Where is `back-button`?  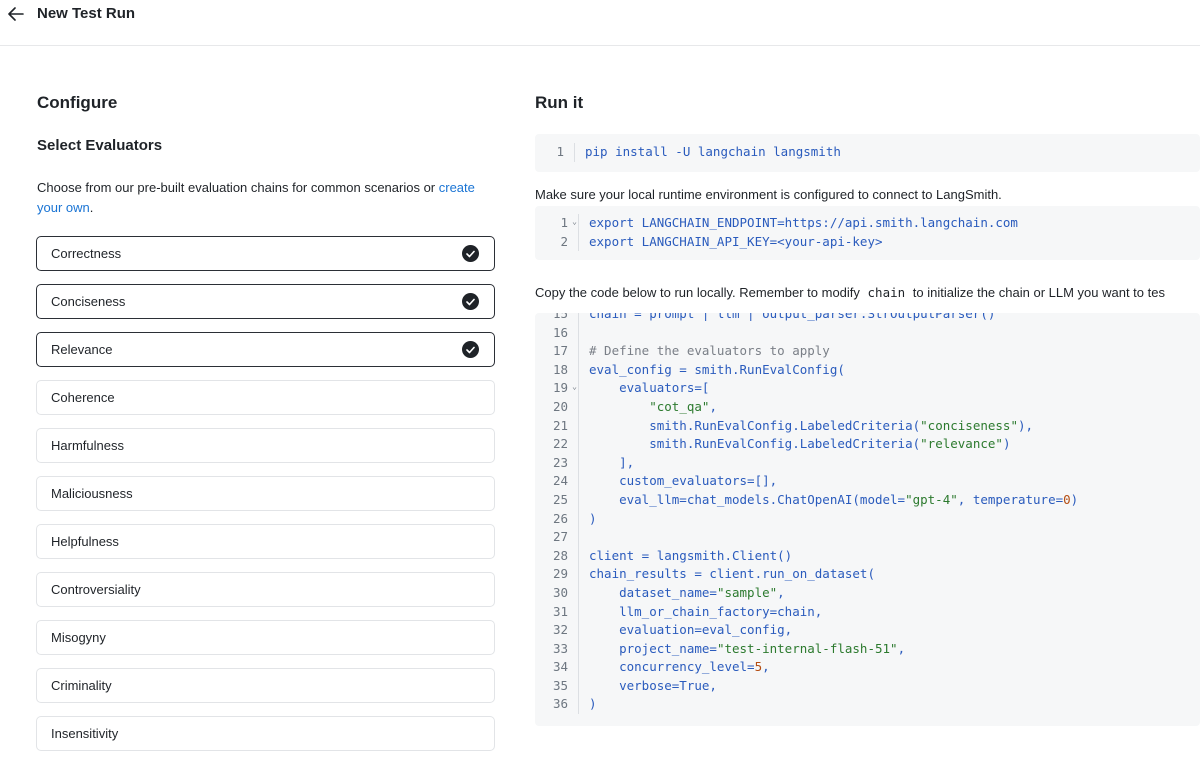
back-button is located at coordinates (16, 14).